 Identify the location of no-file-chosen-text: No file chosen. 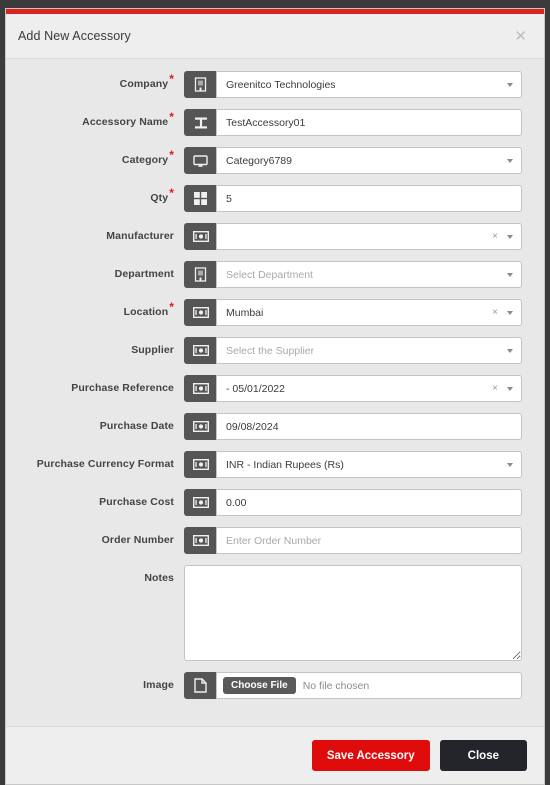
(336, 685).